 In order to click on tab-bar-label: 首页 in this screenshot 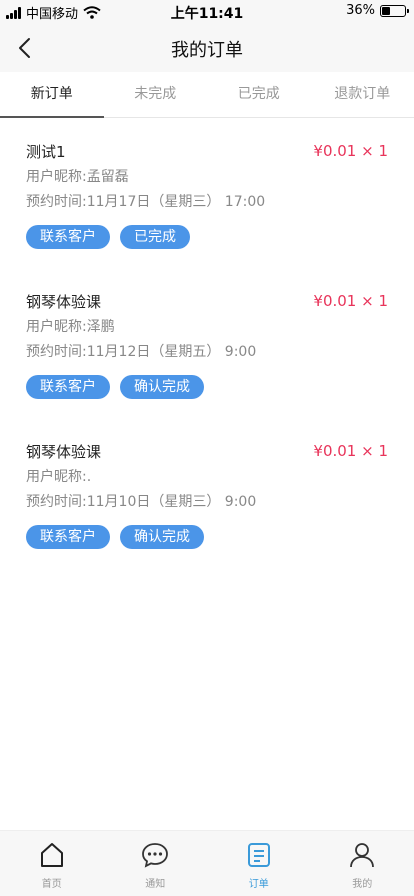, I will do `click(51, 884)`.